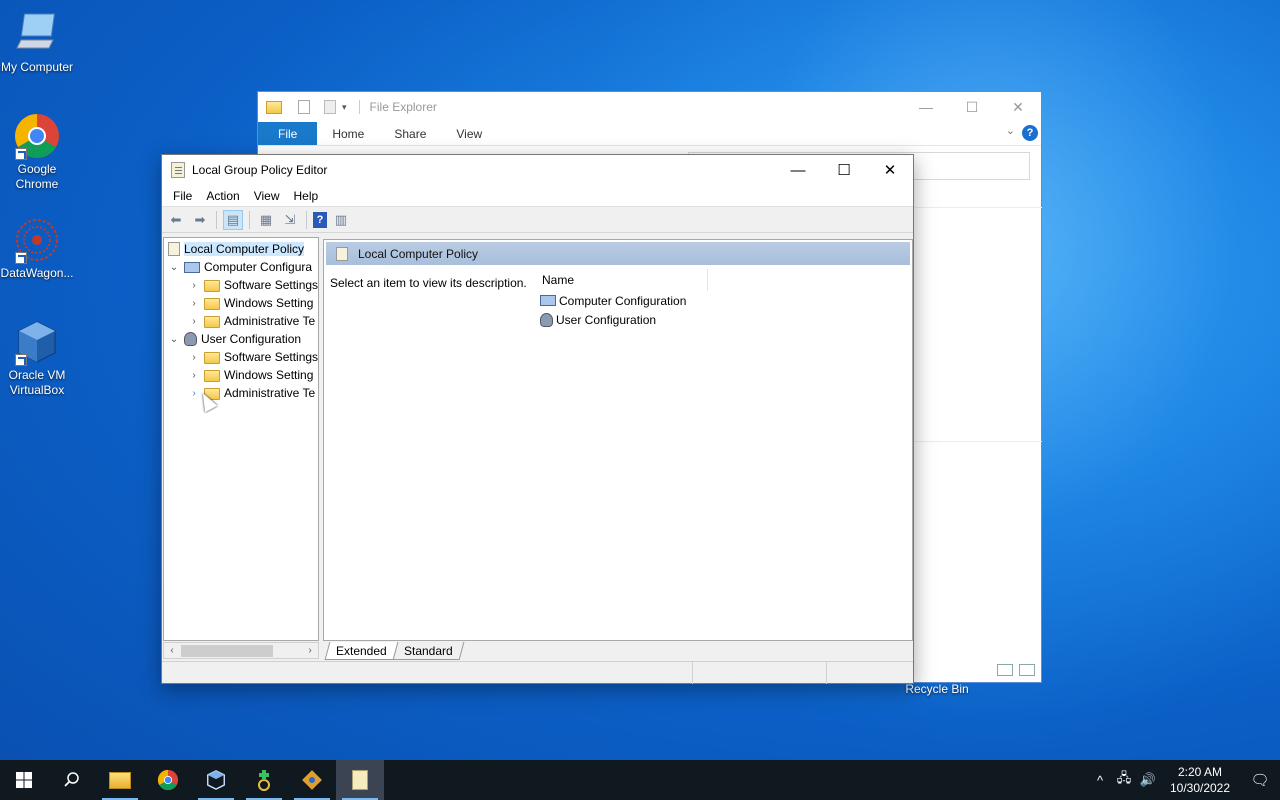  I want to click on taskbar-gpedit, so click(360, 780).